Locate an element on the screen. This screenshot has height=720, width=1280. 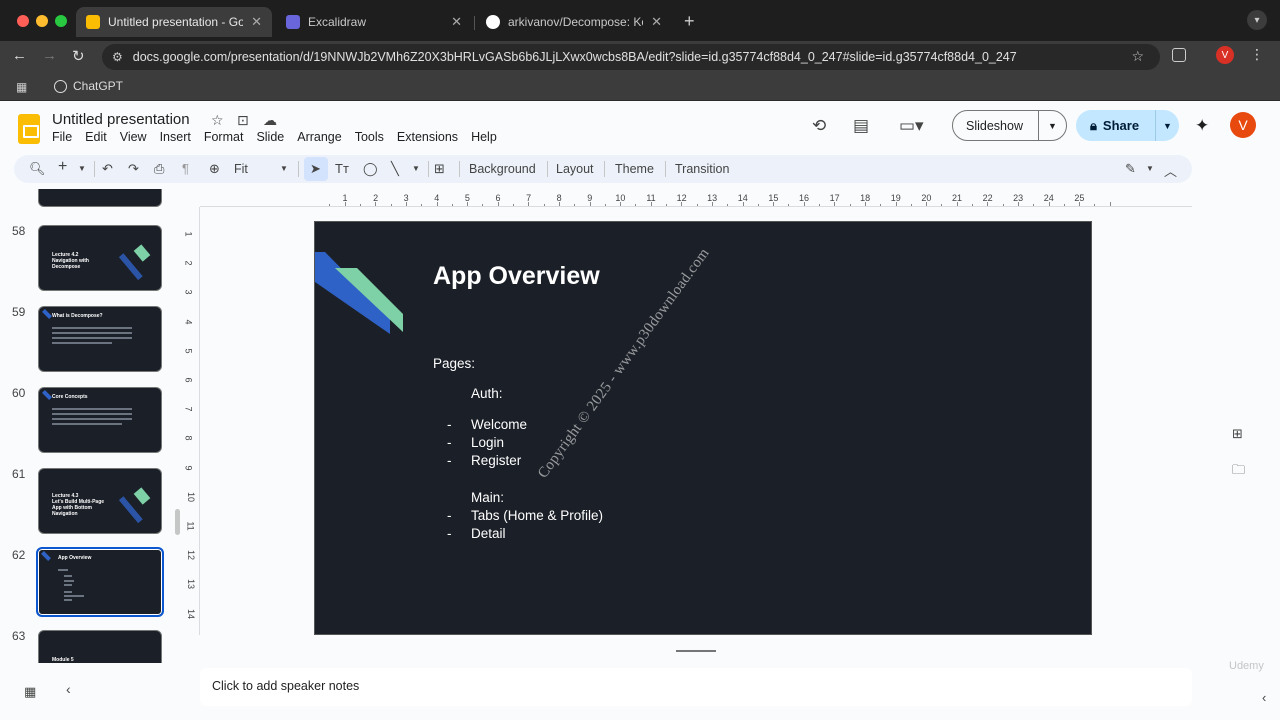
list-item-register: Register is located at coordinates (496, 460).